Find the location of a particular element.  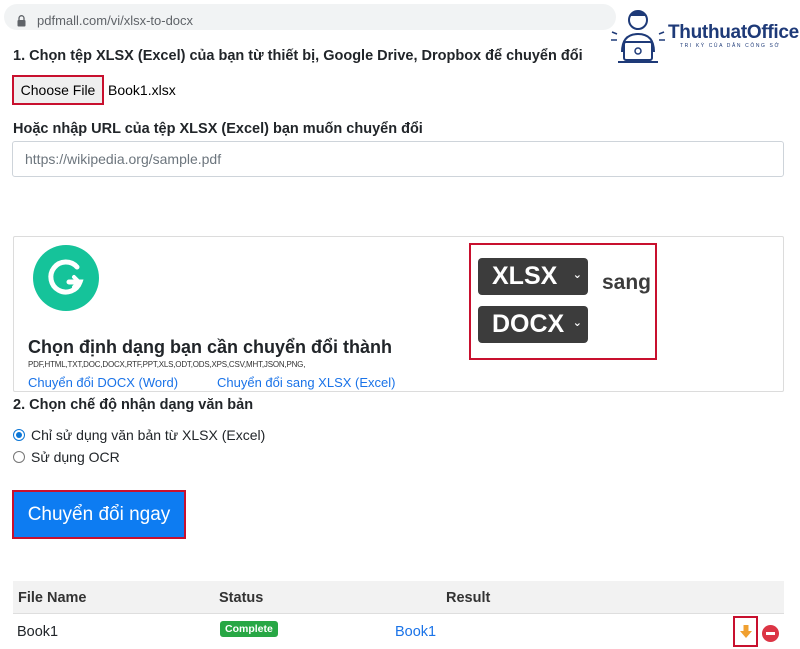

choose-file-button: Choose File is located at coordinates (58, 90).